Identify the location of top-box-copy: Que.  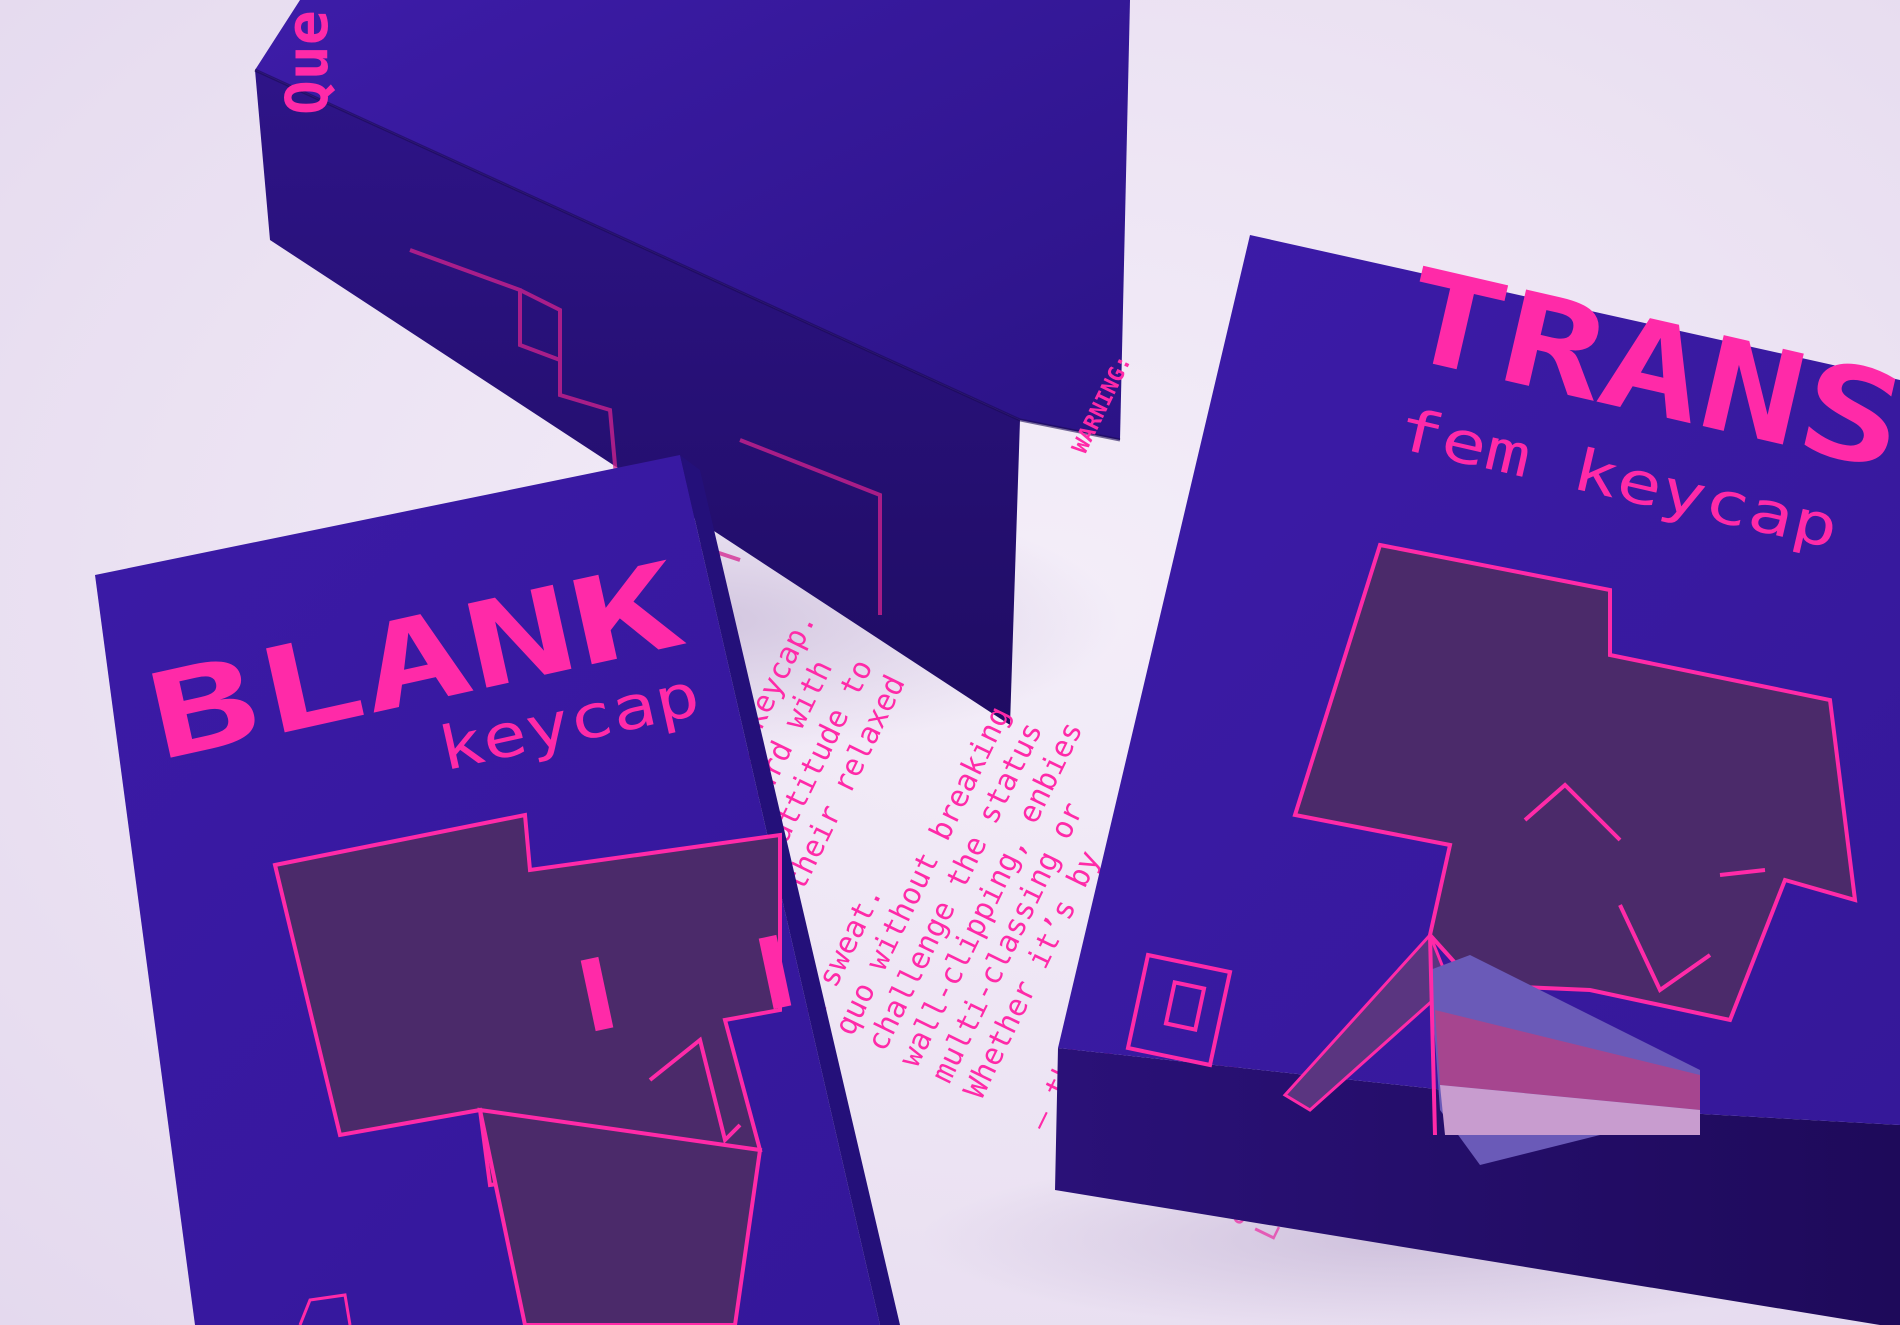
(307, 62).